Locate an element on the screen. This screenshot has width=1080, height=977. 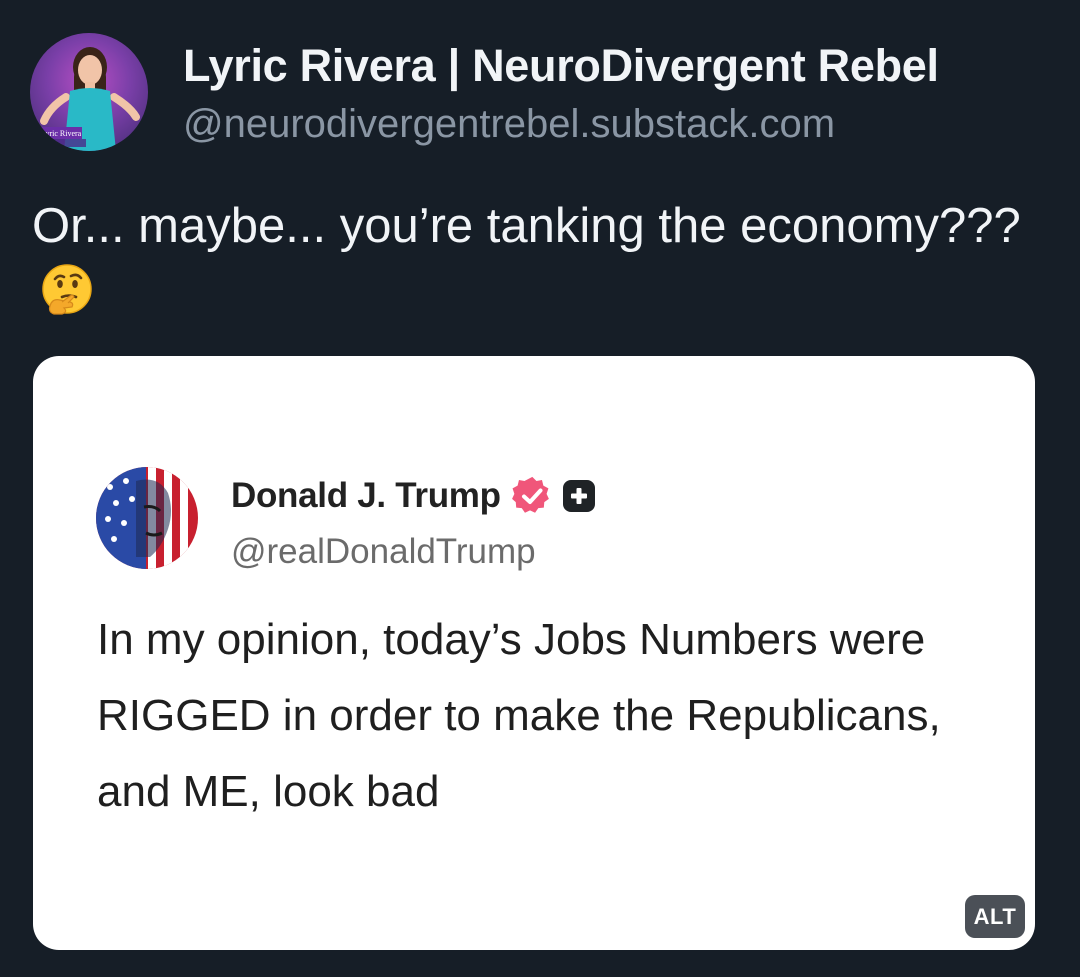
thinking-face-emoji-icon is located at coordinates (67, 297).